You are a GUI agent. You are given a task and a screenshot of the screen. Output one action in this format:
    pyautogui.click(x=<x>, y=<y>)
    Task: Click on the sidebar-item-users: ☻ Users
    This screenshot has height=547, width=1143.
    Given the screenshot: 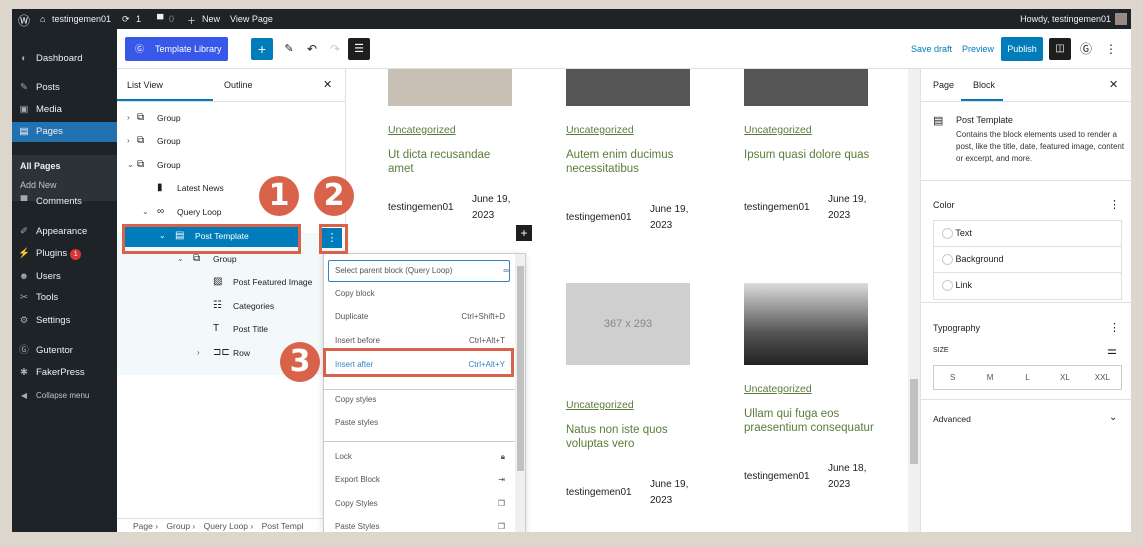 What is the action you would take?
    pyautogui.click(x=64, y=277)
    